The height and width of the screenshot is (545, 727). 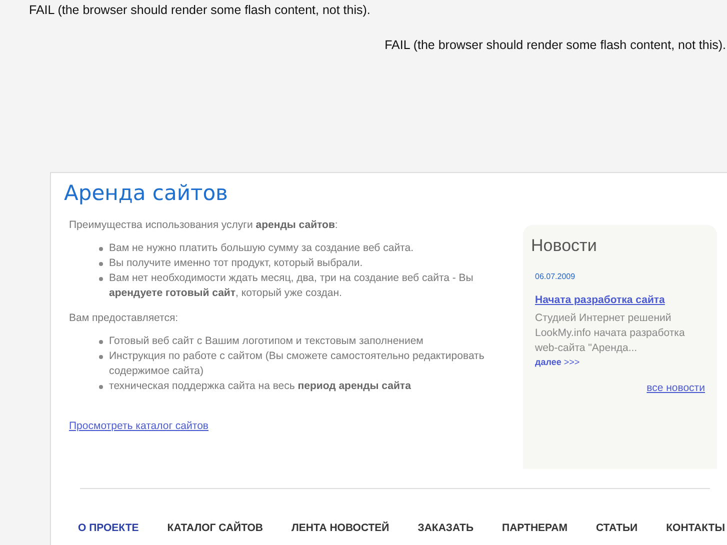 I want to click on list-item: Вам не нужно платить большую сумму за создание веб сайта., so click(x=261, y=248).